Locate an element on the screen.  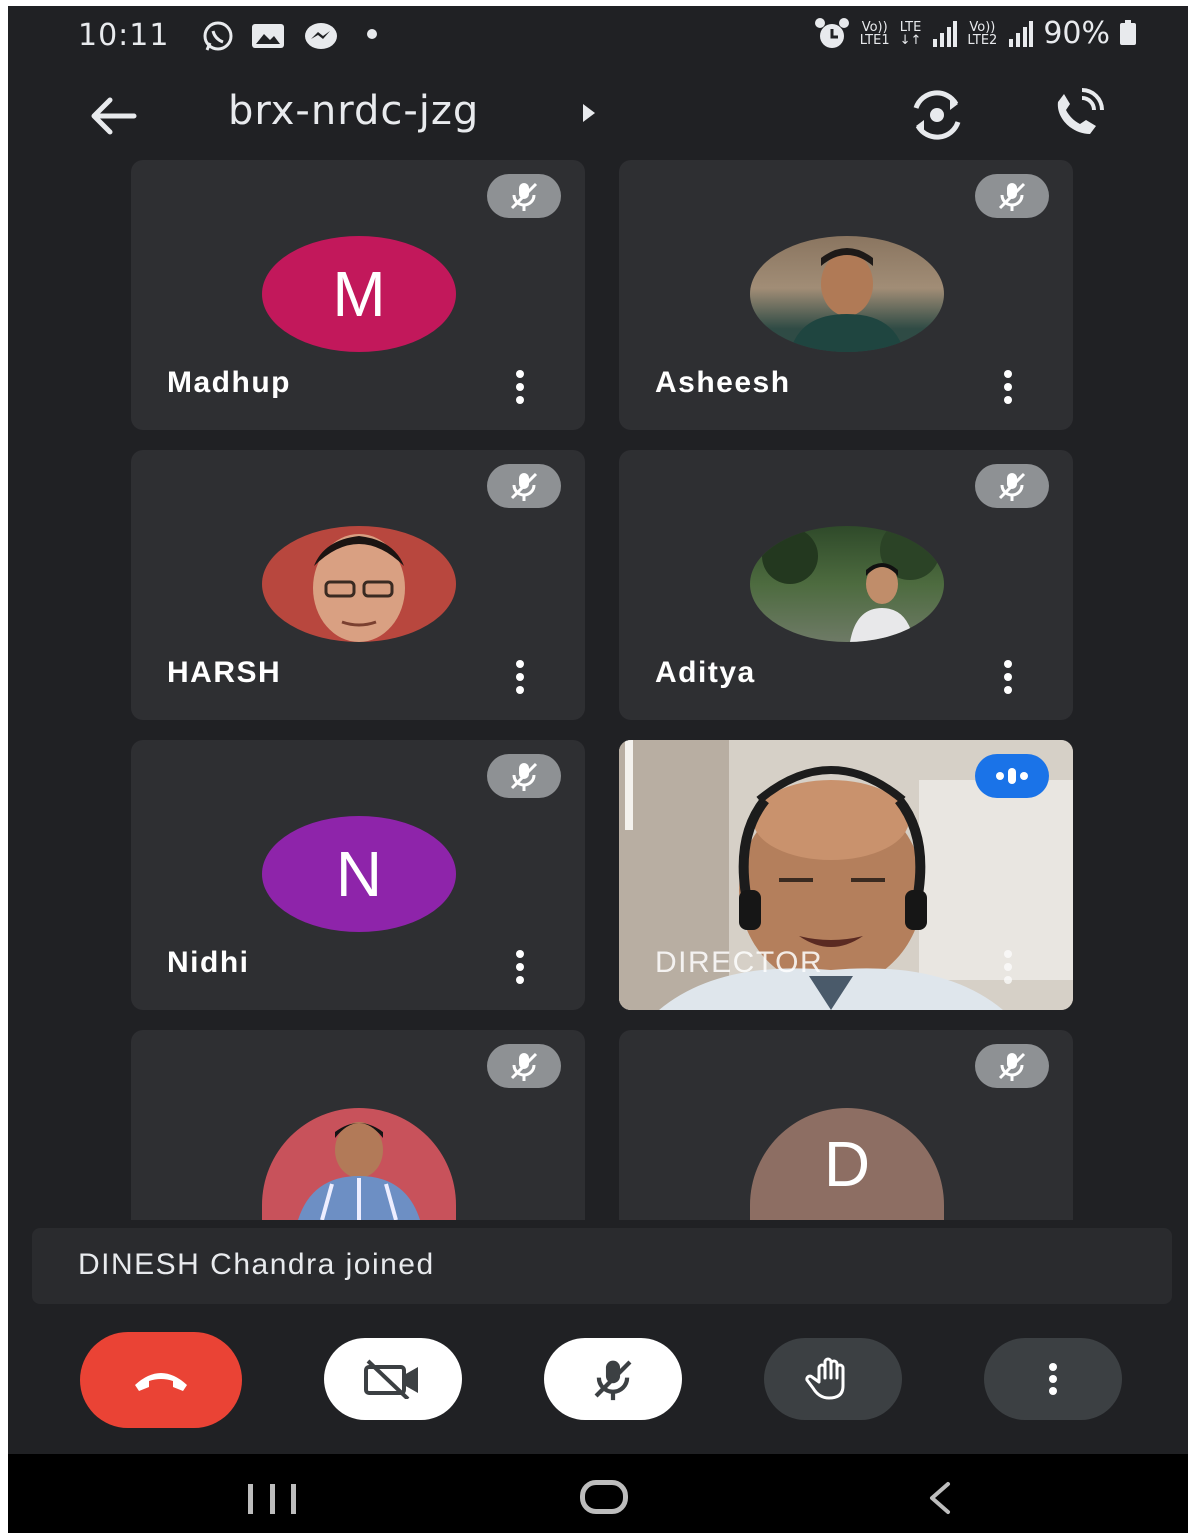
video-off-icon is located at coordinates (391, 1379).